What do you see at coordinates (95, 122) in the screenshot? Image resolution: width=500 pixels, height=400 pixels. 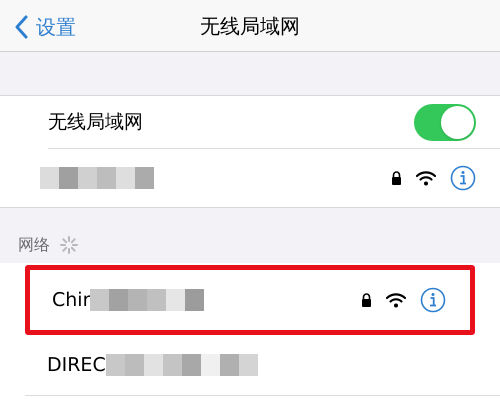 I see `wifi-label: 无线局域网` at bounding box center [95, 122].